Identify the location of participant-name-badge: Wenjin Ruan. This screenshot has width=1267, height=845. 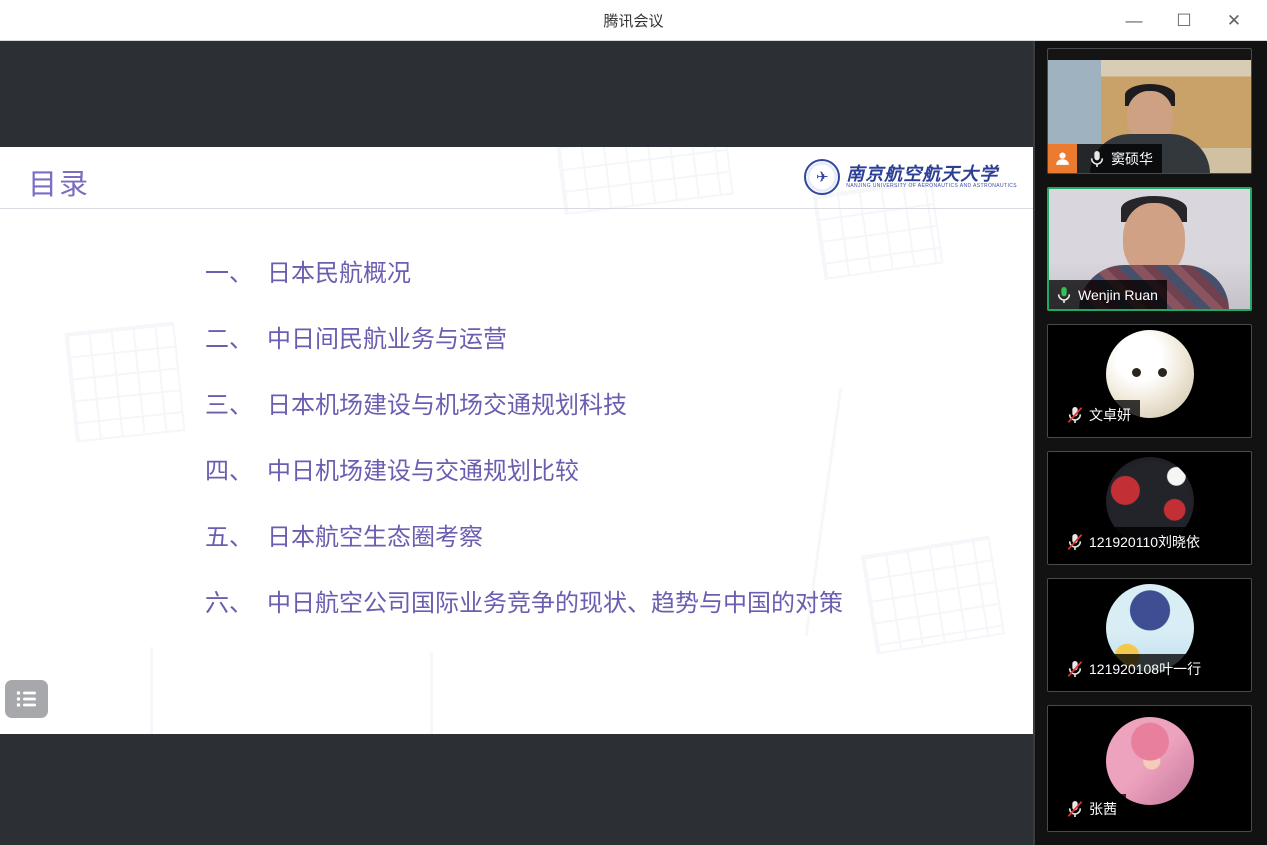
(1108, 294).